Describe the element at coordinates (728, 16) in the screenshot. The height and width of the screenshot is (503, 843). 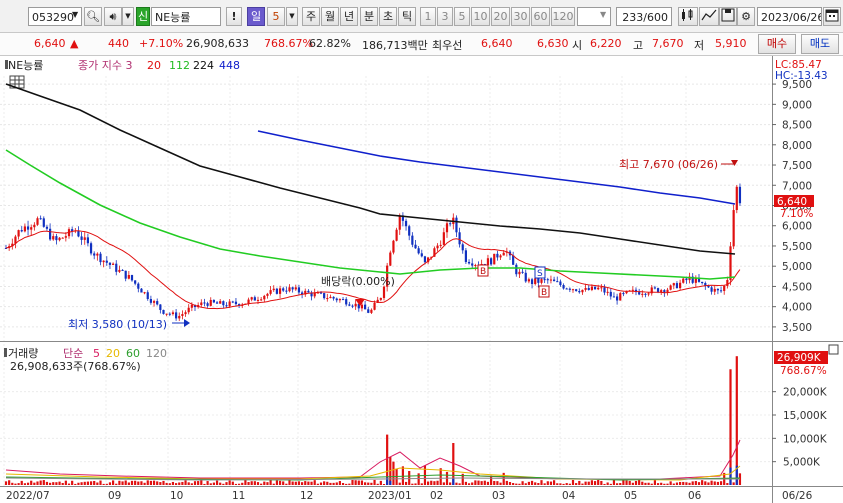
I see `save-icon` at that location.